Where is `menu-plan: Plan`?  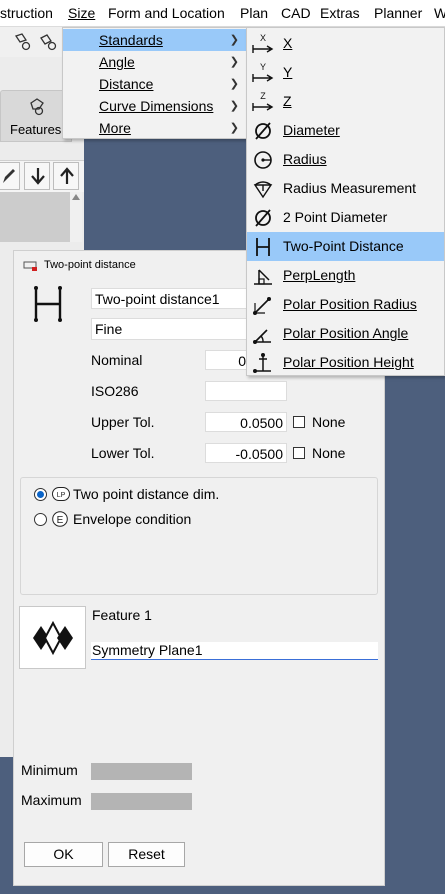 menu-plan: Plan is located at coordinates (254, 13).